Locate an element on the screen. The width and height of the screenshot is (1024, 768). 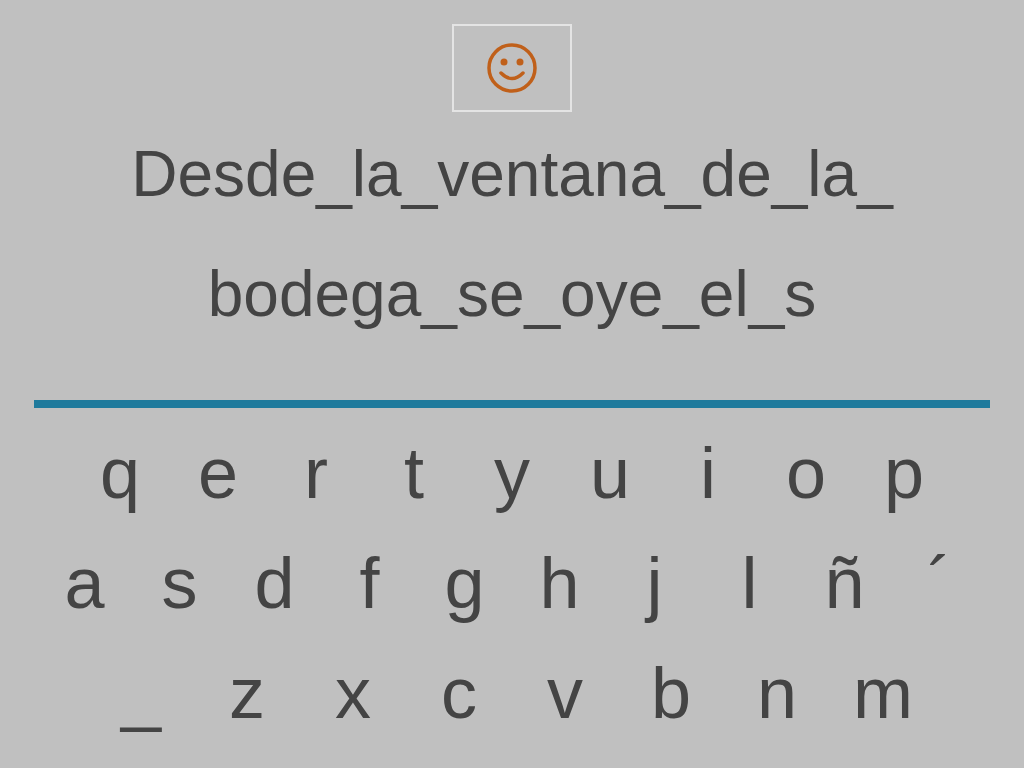
letter-key: o is located at coordinates (806, 473).